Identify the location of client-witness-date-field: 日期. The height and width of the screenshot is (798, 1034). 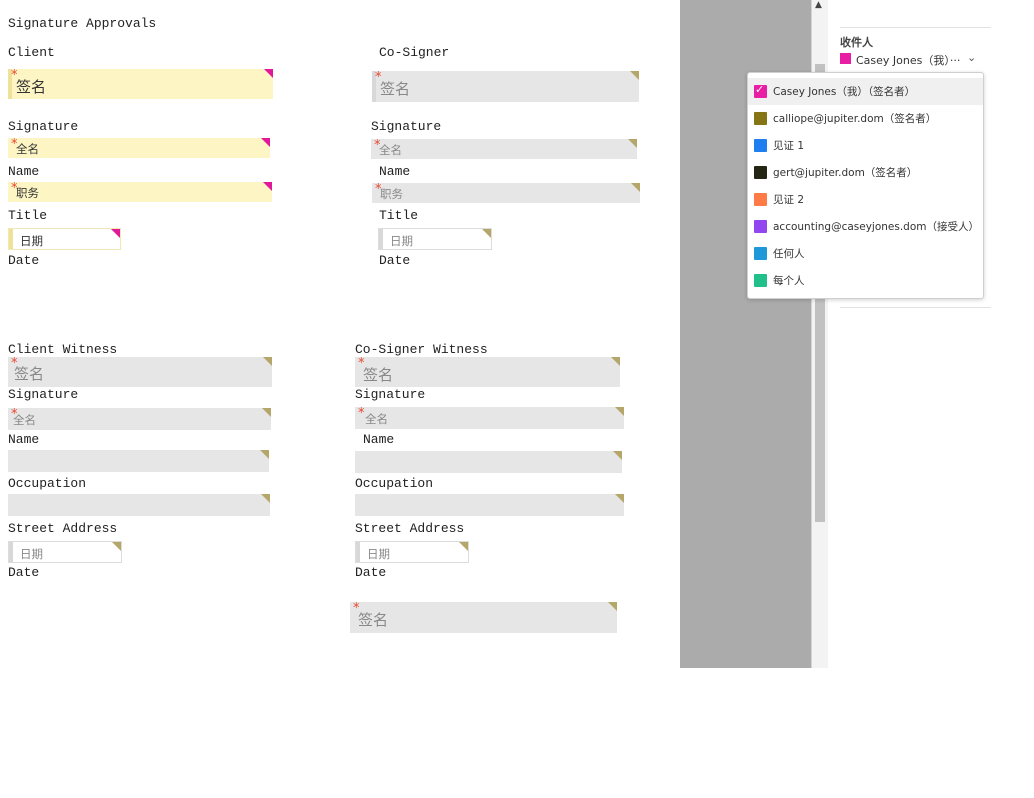
(65, 552).